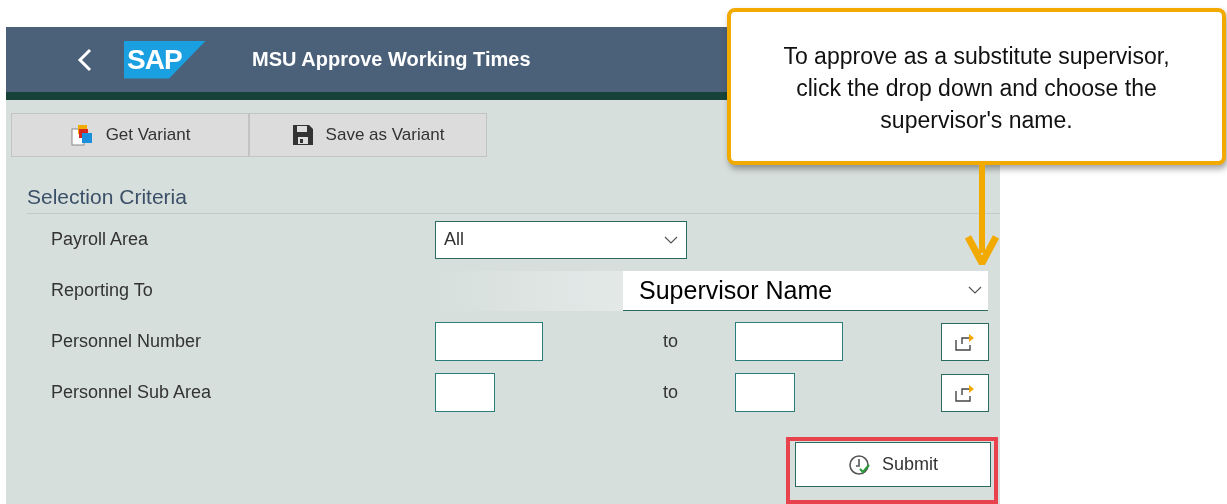 The height and width of the screenshot is (504, 1227). Describe the element at coordinates (81, 135) in the screenshot. I see `documents-icon` at that location.